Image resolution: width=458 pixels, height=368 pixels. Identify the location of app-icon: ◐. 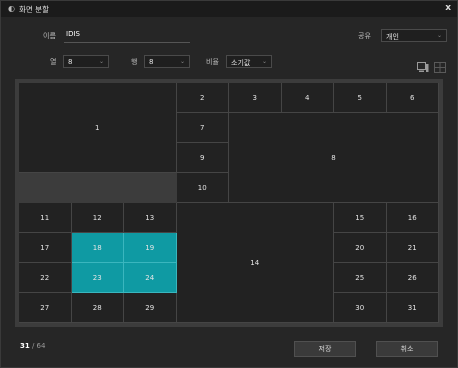
(11, 8).